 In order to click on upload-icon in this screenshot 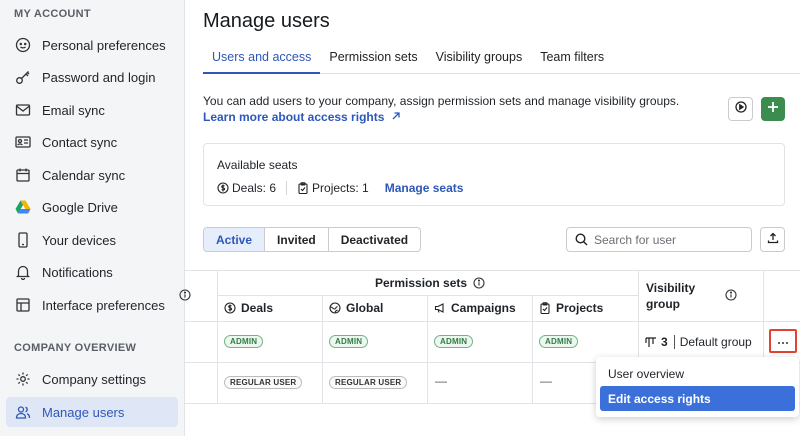, I will do `click(773, 240)`.